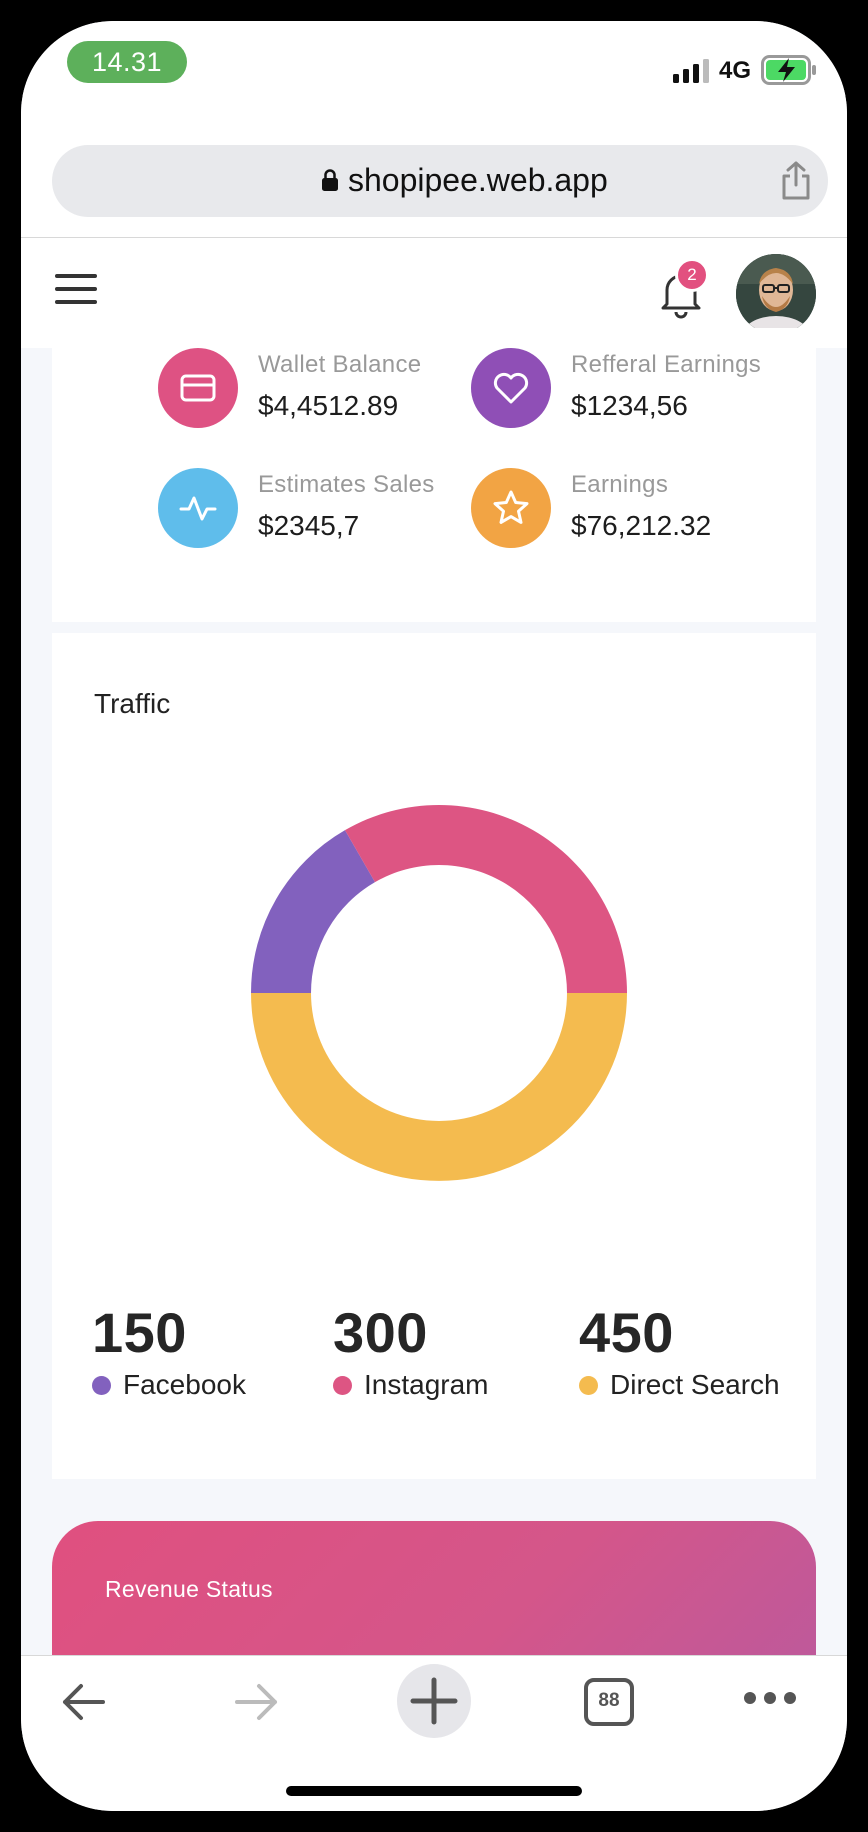 This screenshot has height=1832, width=868. I want to click on revenue-title: Revenue Status, so click(189, 1589).